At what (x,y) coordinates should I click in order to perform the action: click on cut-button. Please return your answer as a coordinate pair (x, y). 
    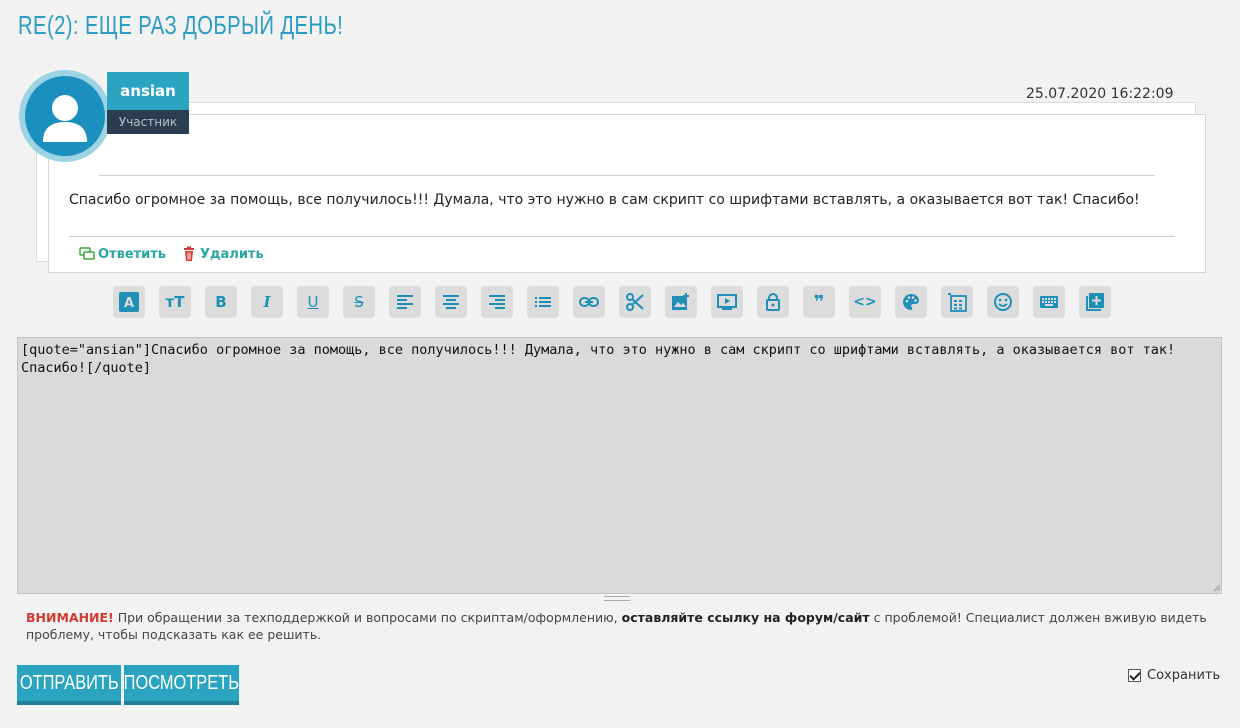
    Looking at the image, I should click on (635, 302).